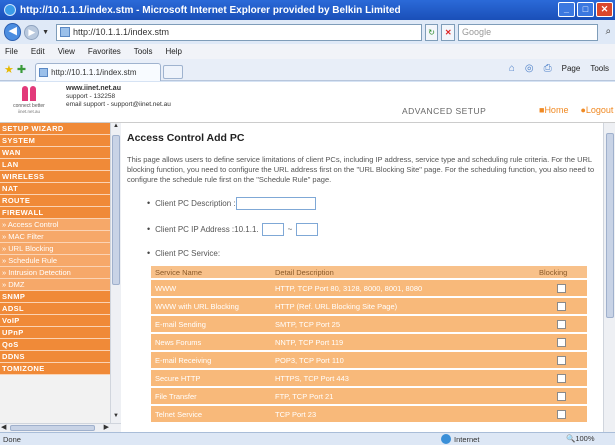  Describe the element at coordinates (608, 32) in the screenshot. I see `search-icon: ⌕` at that location.